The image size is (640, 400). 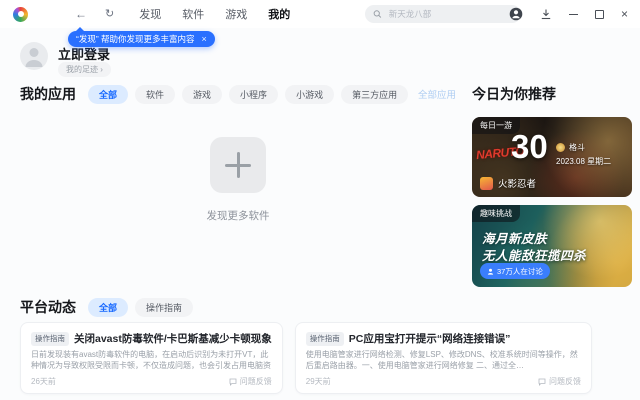 What do you see at coordinates (135, 39) in the screenshot?
I see `tooltip-text: “发现” 帮助你发现更多丰富内容` at bounding box center [135, 39].